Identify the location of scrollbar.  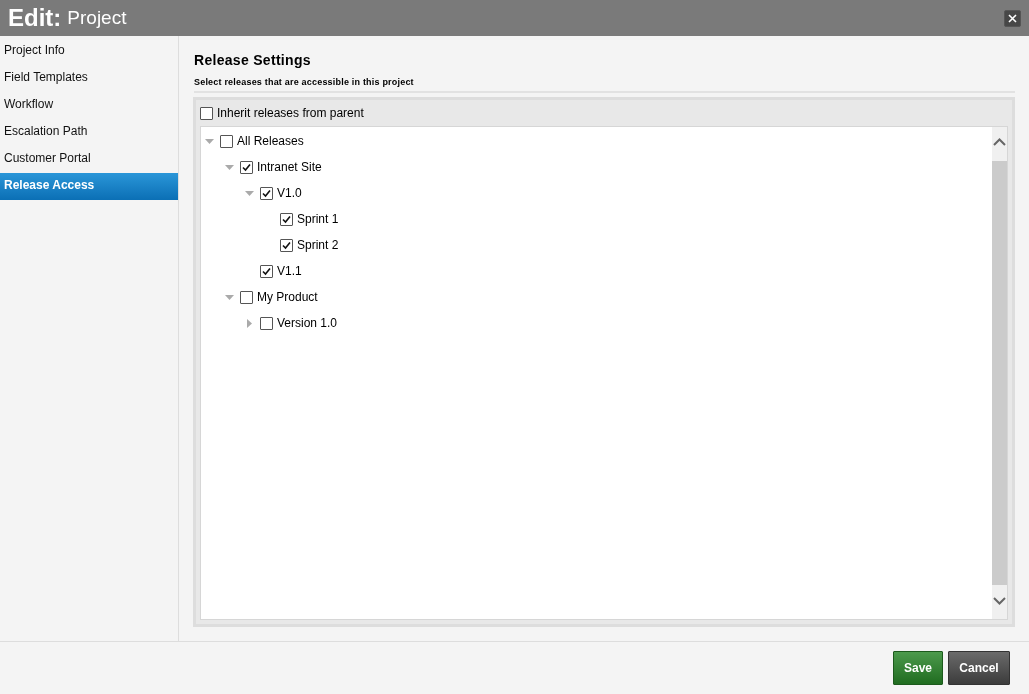
(999, 373).